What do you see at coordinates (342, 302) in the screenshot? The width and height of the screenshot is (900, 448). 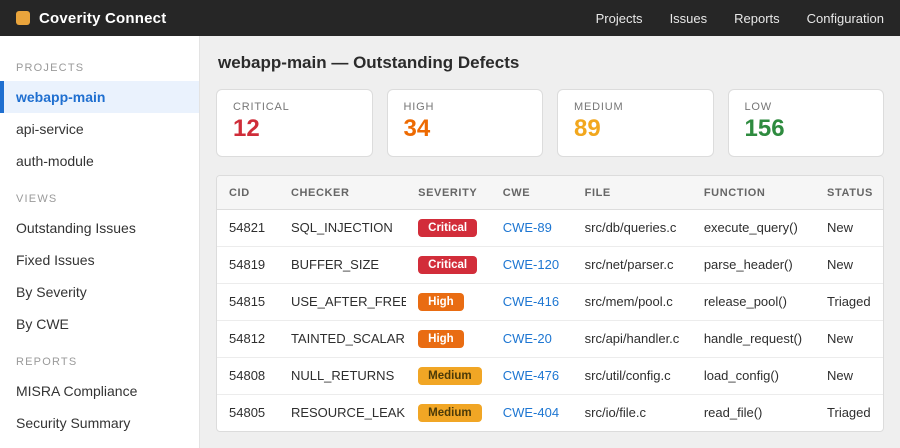 I see `cell-checker: USE_AFTER_FREE` at bounding box center [342, 302].